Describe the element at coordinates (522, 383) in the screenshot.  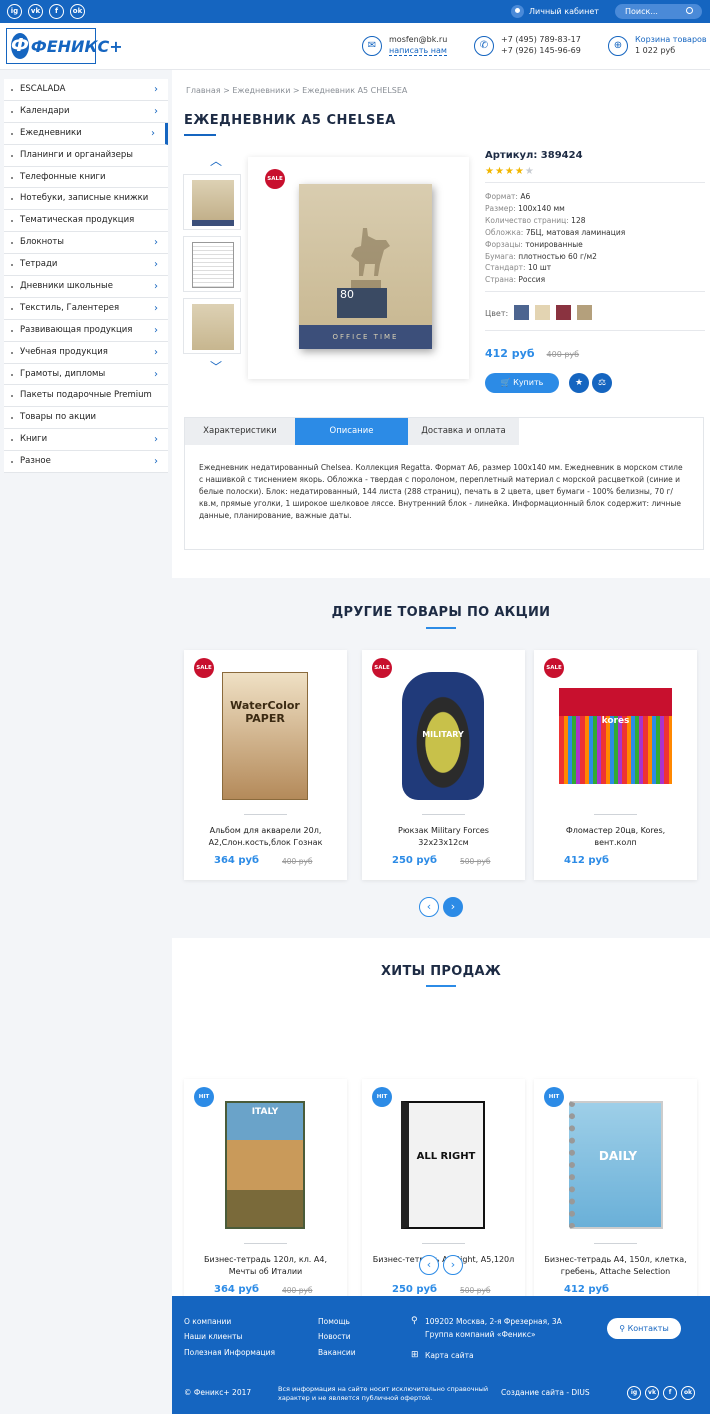
I see `buy-button: 🛒 Купить` at that location.